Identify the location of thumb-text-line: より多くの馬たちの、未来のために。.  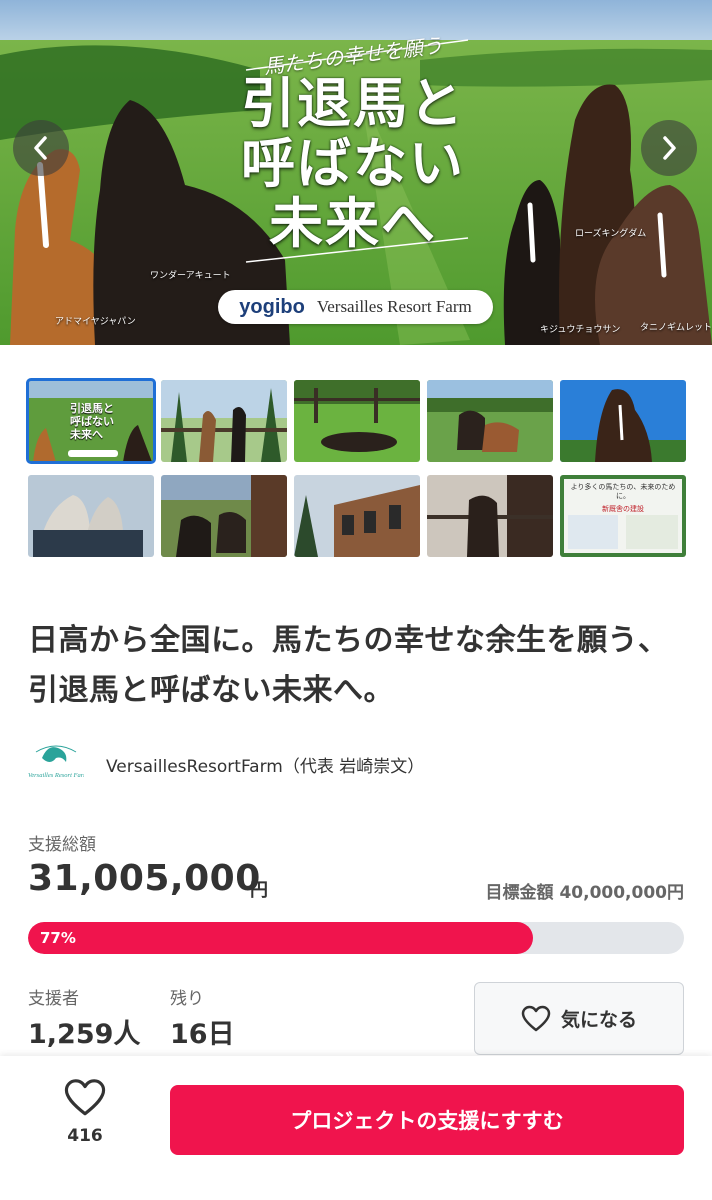
(623, 491).